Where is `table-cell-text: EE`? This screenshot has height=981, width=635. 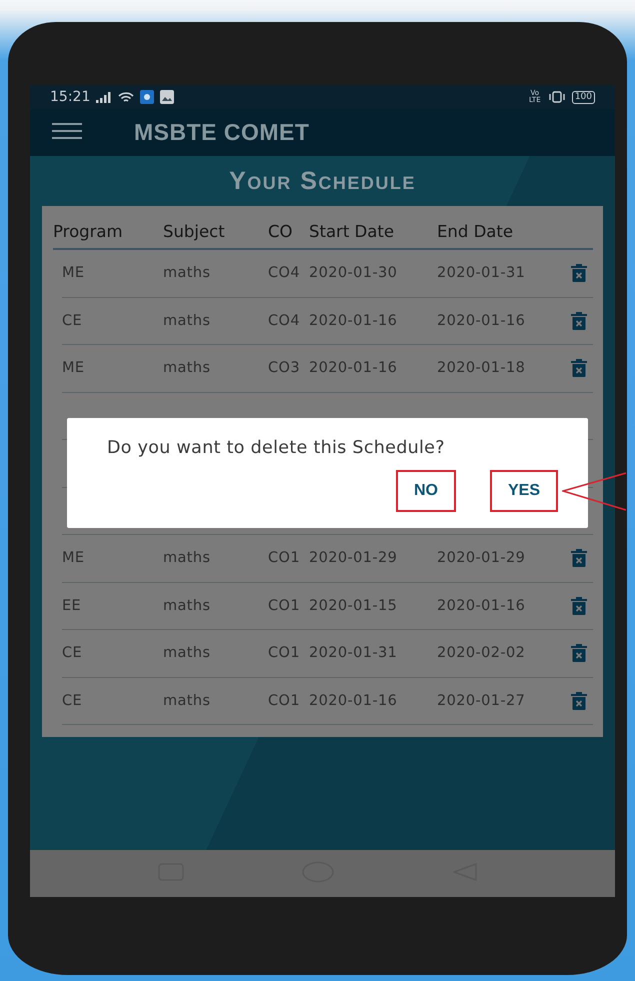
table-cell-text: EE is located at coordinates (72, 606).